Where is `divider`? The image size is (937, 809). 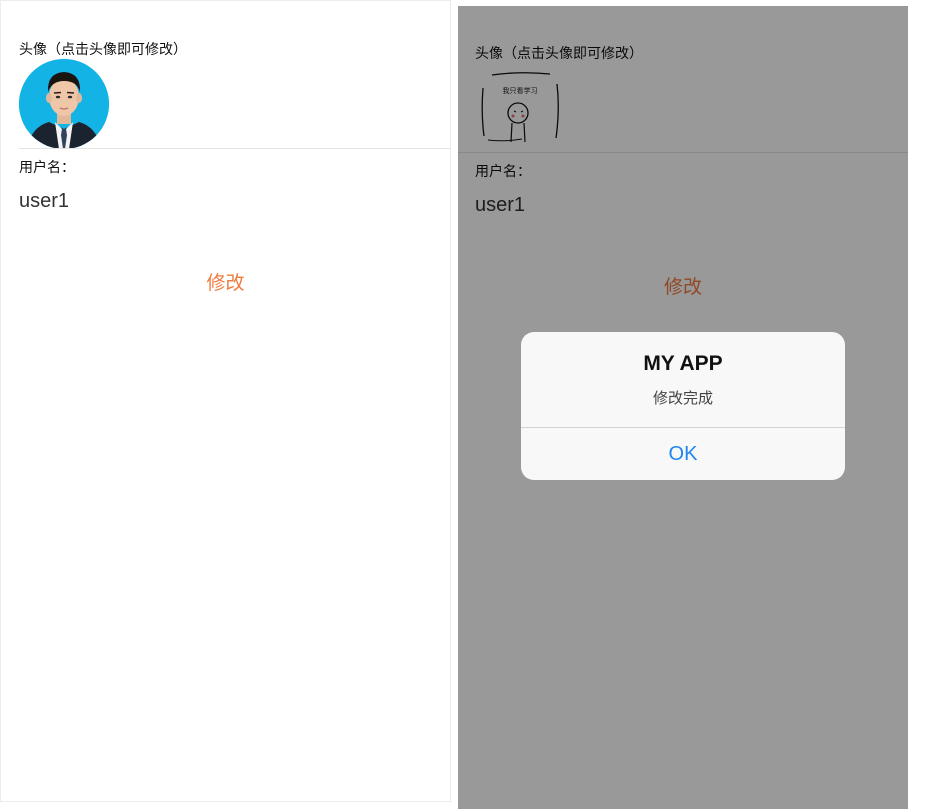 divider is located at coordinates (234, 148).